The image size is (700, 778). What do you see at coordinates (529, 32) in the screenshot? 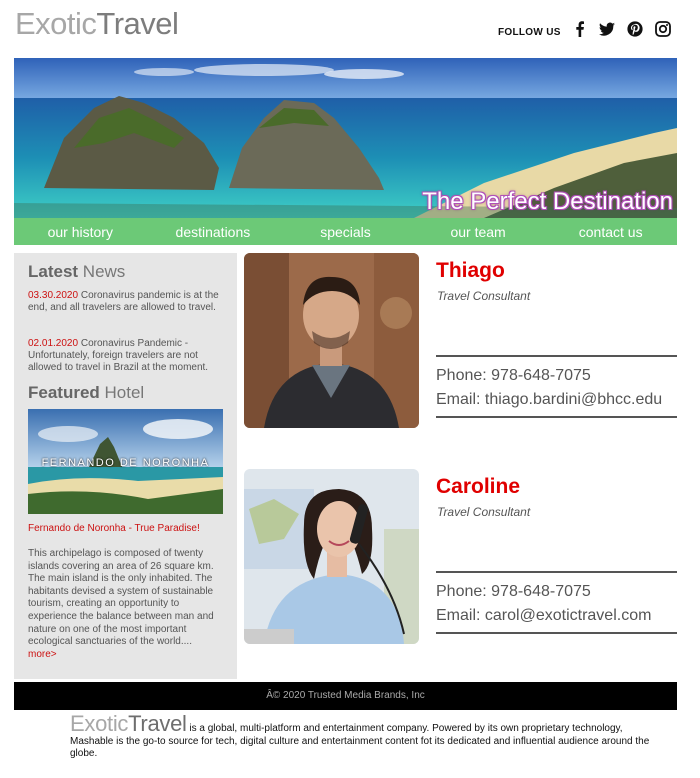
I see `follow-us-label: FOLLOW US` at bounding box center [529, 32].